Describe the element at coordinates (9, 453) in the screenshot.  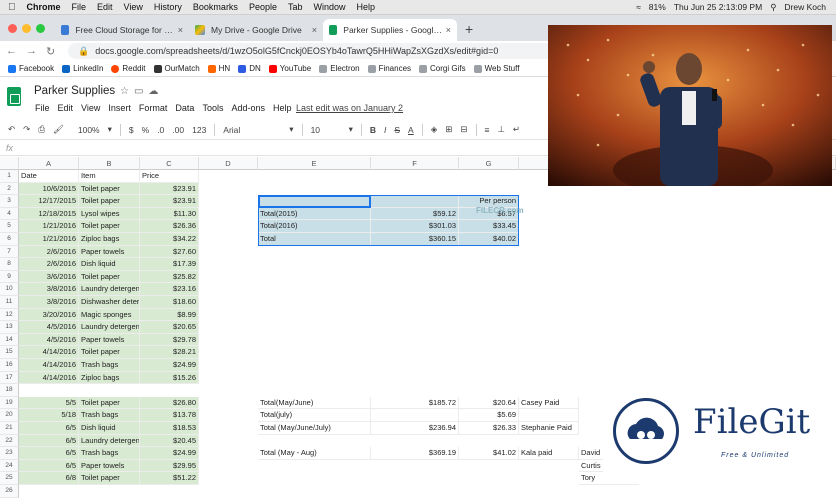
I see `row-header: 23` at that location.